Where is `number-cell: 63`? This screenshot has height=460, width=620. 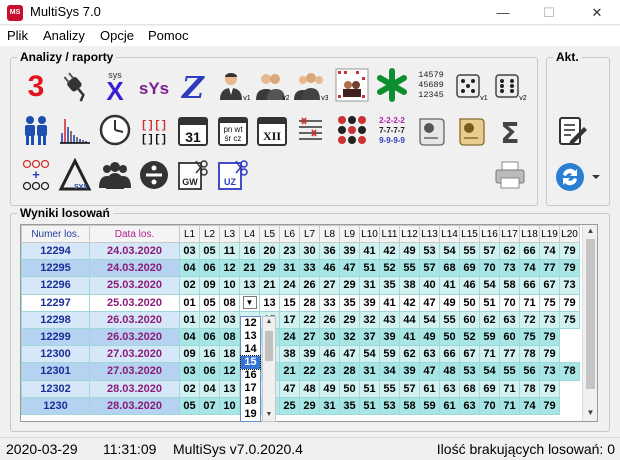 number-cell: 63 is located at coordinates (429, 354).